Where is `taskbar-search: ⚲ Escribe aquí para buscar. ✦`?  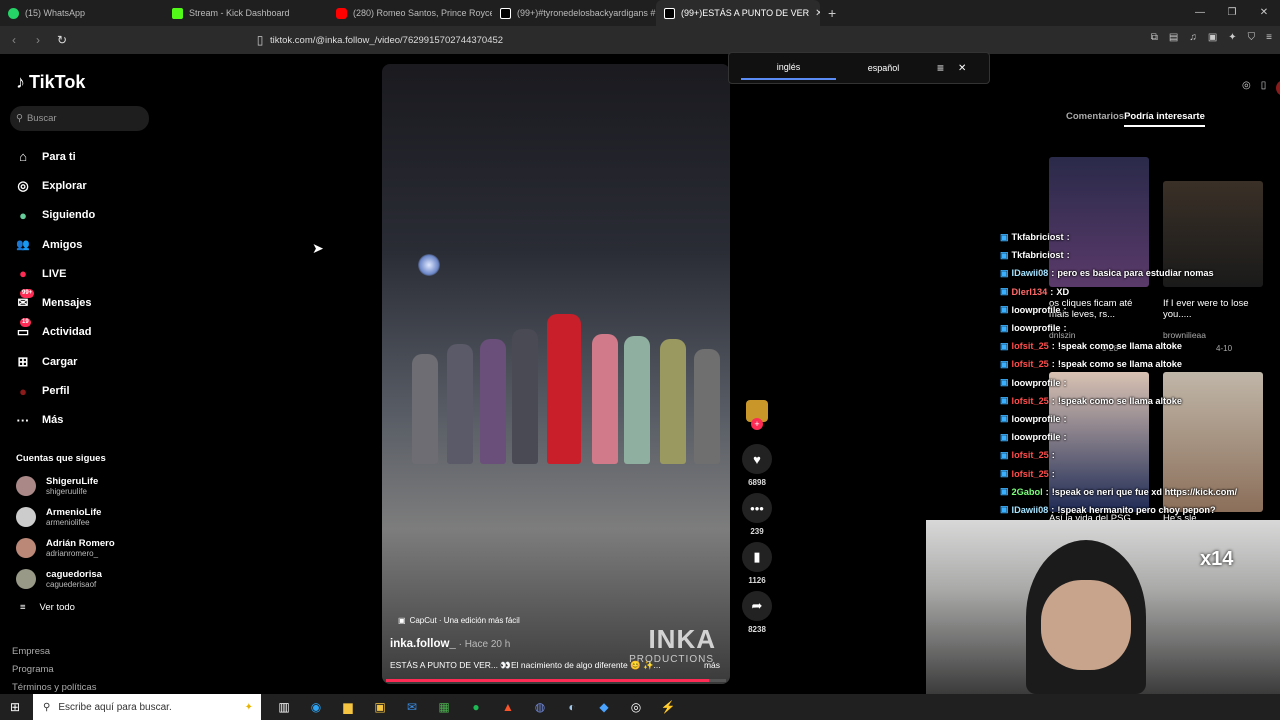
taskbar-search: ⚲ Escribe aquí para buscar. ✦ is located at coordinates (147, 707).